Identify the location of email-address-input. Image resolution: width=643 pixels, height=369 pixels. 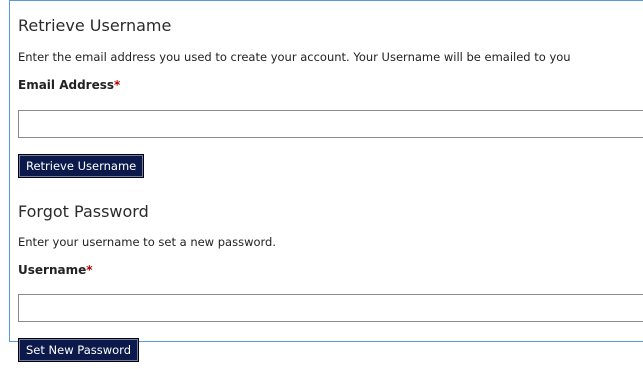
(330, 124).